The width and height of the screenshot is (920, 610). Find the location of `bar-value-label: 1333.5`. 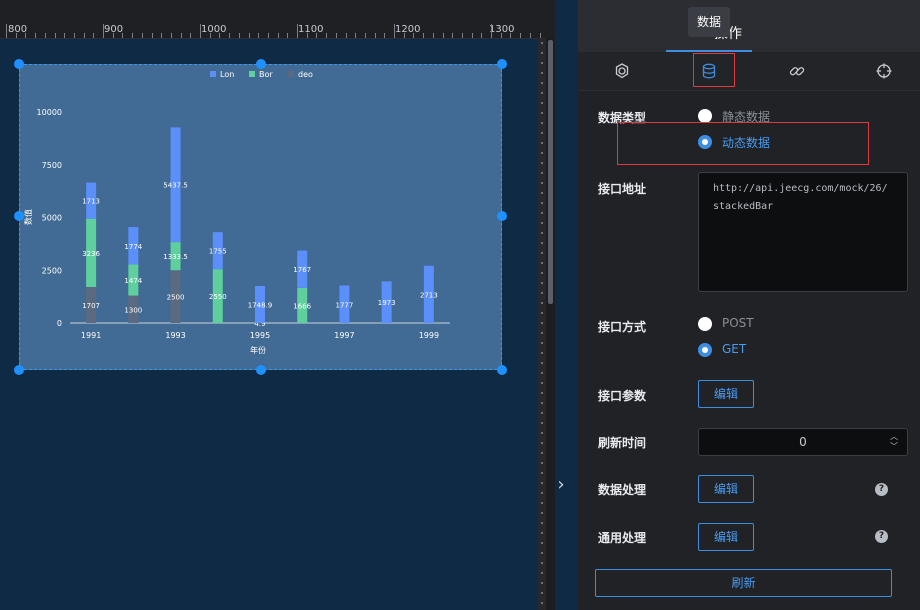

bar-value-label: 1333.5 is located at coordinates (175, 257).